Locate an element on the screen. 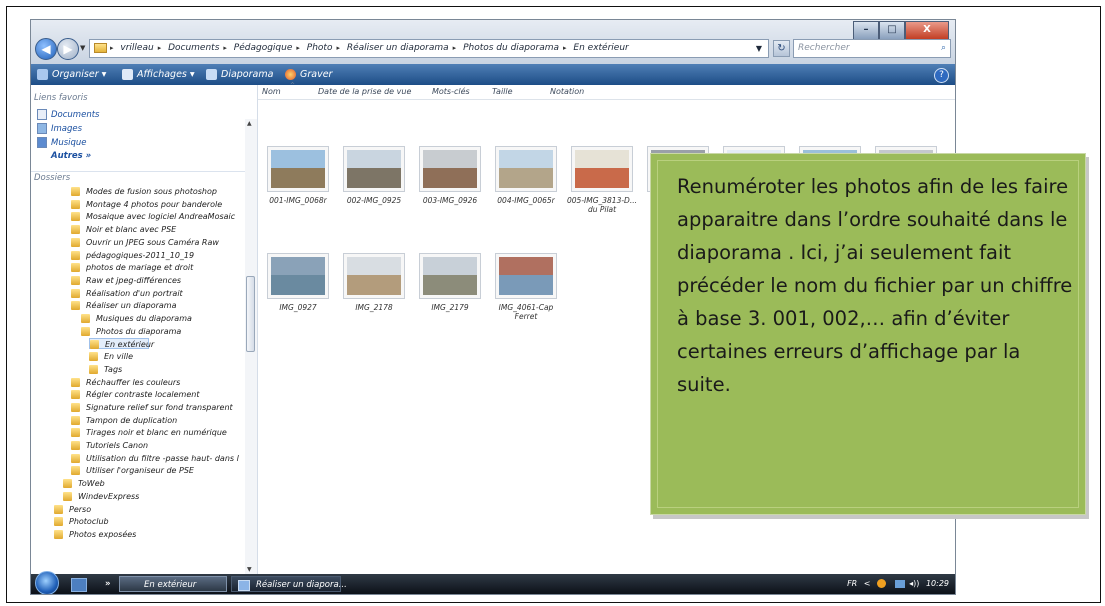 This screenshot has height=606, width=1105. scrollbar-thumb is located at coordinates (250, 314).